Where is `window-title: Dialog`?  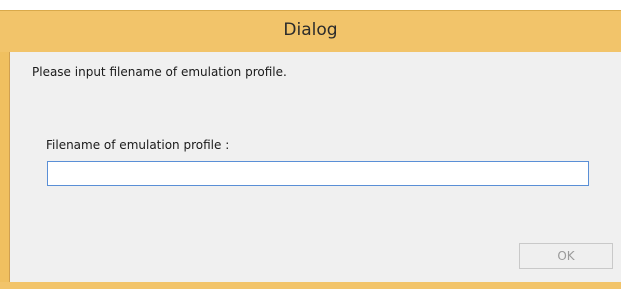 window-title: Dialog is located at coordinates (310, 30).